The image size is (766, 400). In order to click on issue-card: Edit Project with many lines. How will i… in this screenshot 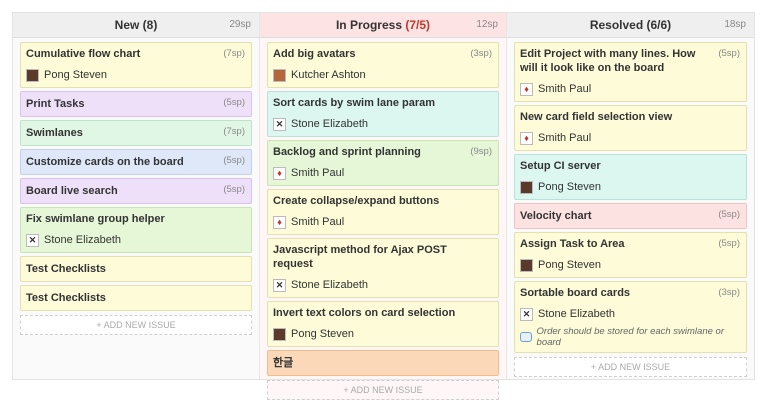, I will do `click(630, 72)`.